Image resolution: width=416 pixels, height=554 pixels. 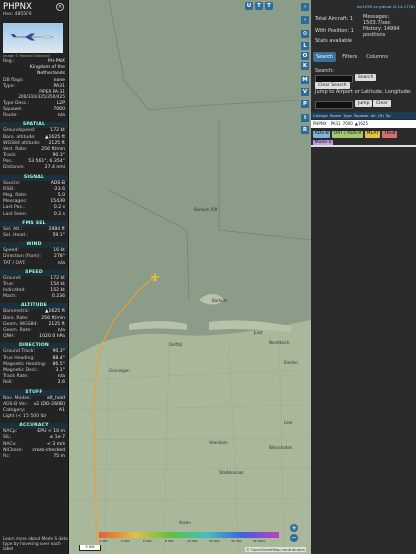 What do you see at coordinates (364, 103) in the screenshot?
I see `jump-button: Jump` at bounding box center [364, 103].